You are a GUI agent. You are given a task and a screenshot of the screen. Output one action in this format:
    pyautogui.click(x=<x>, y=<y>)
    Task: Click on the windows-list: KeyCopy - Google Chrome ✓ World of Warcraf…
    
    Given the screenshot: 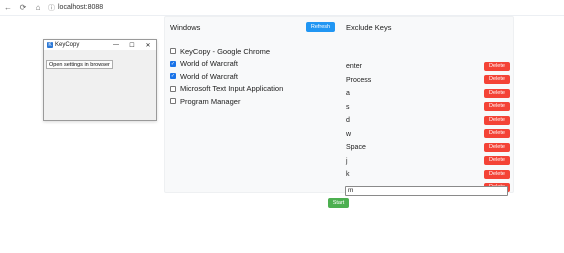 What is the action you would take?
    pyautogui.click(x=226, y=76)
    